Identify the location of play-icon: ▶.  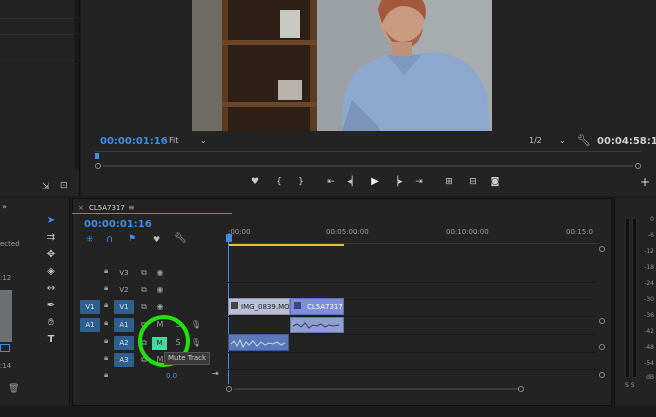
(375, 181).